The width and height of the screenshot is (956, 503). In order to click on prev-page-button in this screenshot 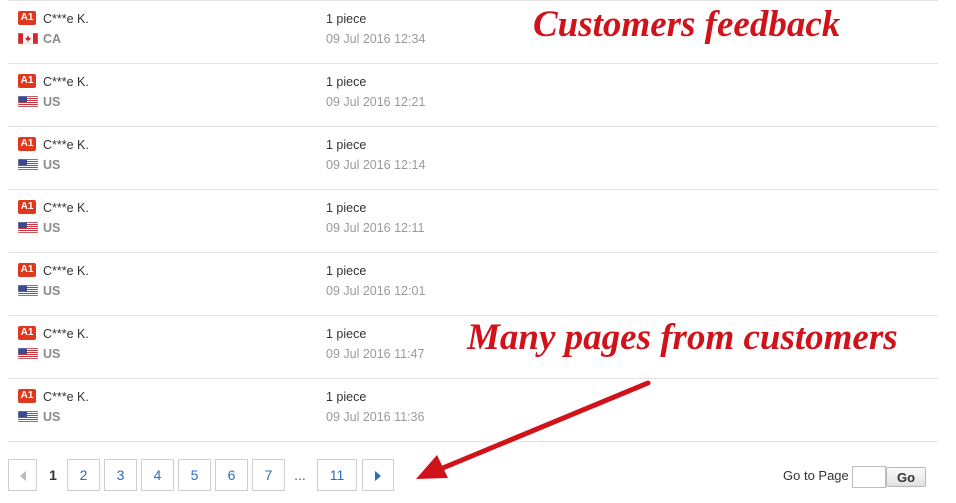, I will do `click(22, 475)`.